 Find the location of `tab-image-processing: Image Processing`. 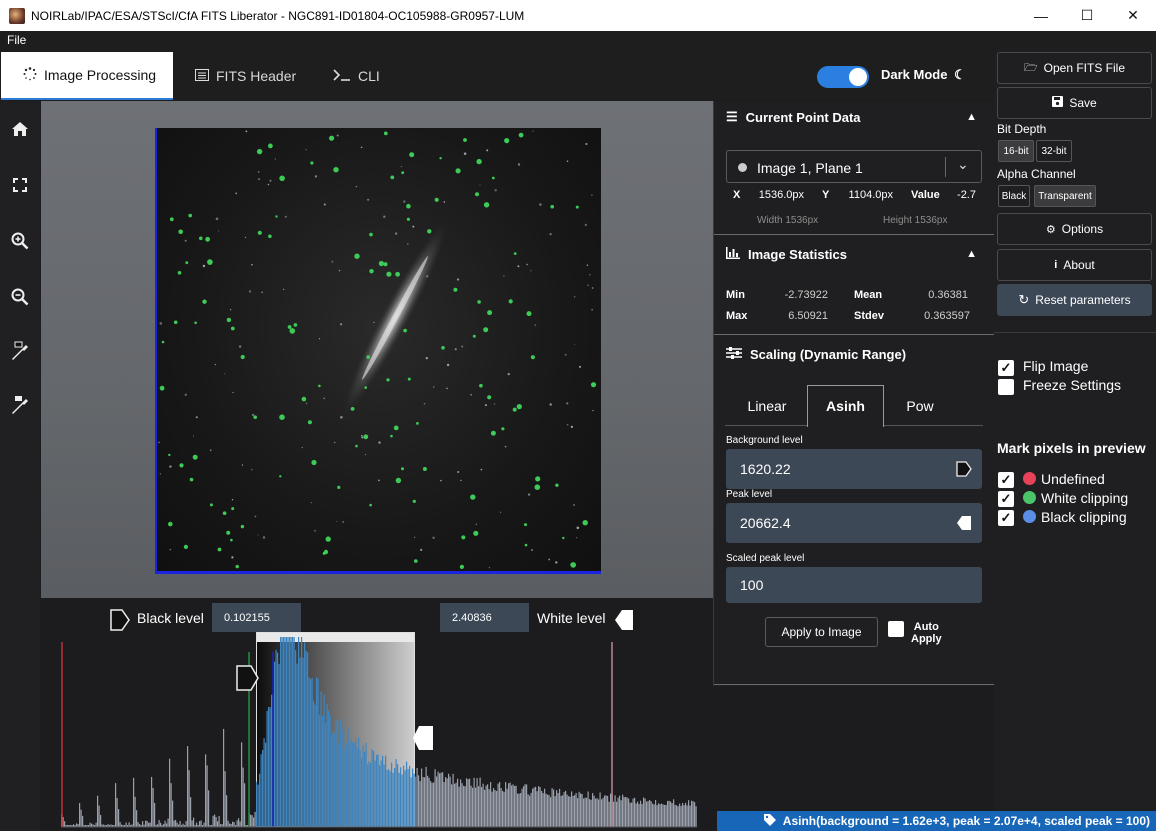

tab-image-processing: Image Processing is located at coordinates (87, 76).